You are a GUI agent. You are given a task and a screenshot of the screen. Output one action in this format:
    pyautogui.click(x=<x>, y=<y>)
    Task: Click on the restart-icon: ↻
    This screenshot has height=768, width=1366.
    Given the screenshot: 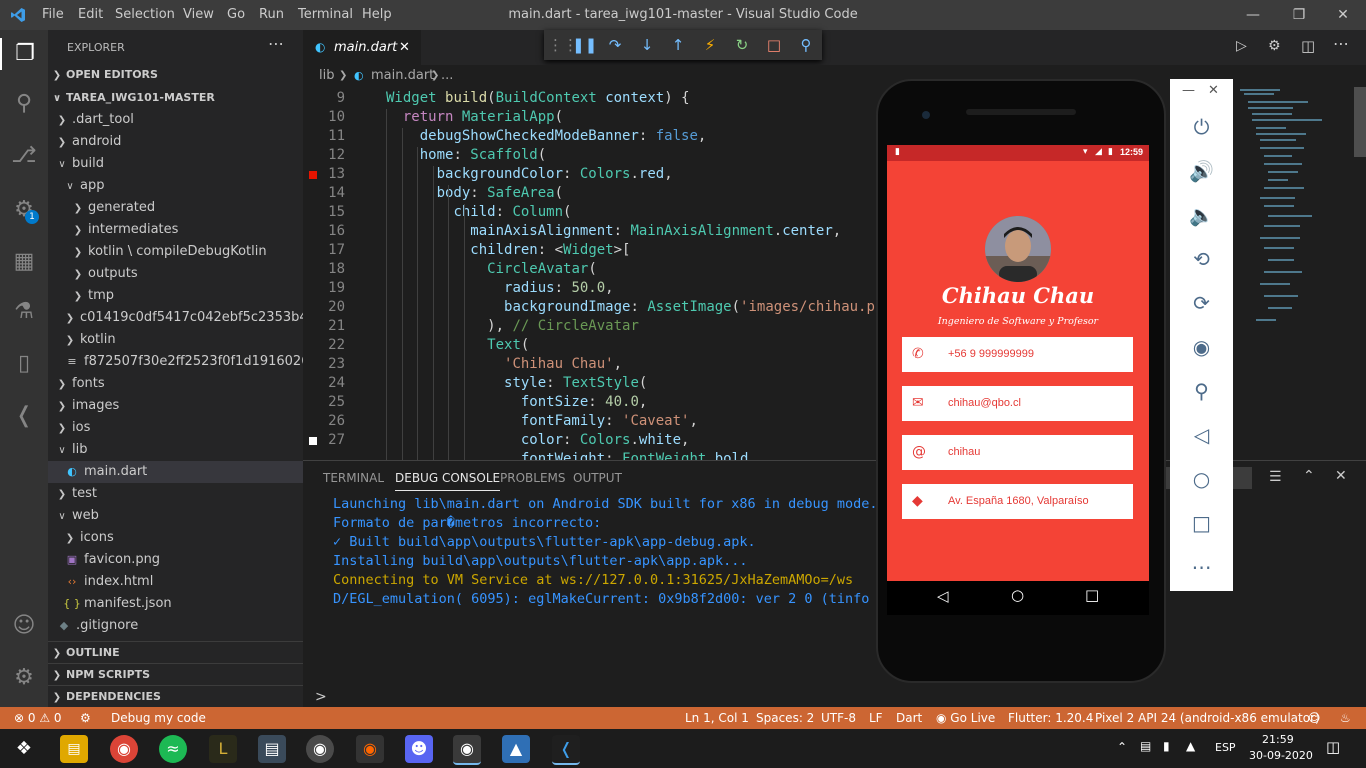 What is the action you would take?
    pyautogui.click(x=742, y=45)
    